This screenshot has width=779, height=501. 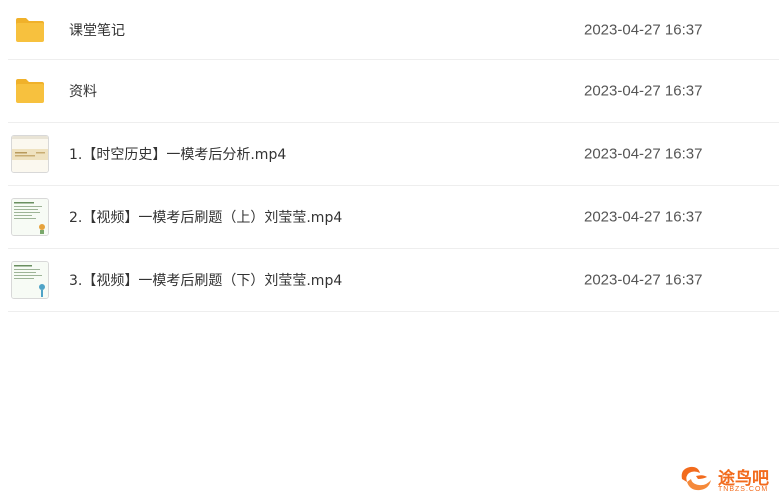 I want to click on file-name: 2.【视频】一模考后刷题（上）刘莹莹.mp4, so click(x=206, y=218).